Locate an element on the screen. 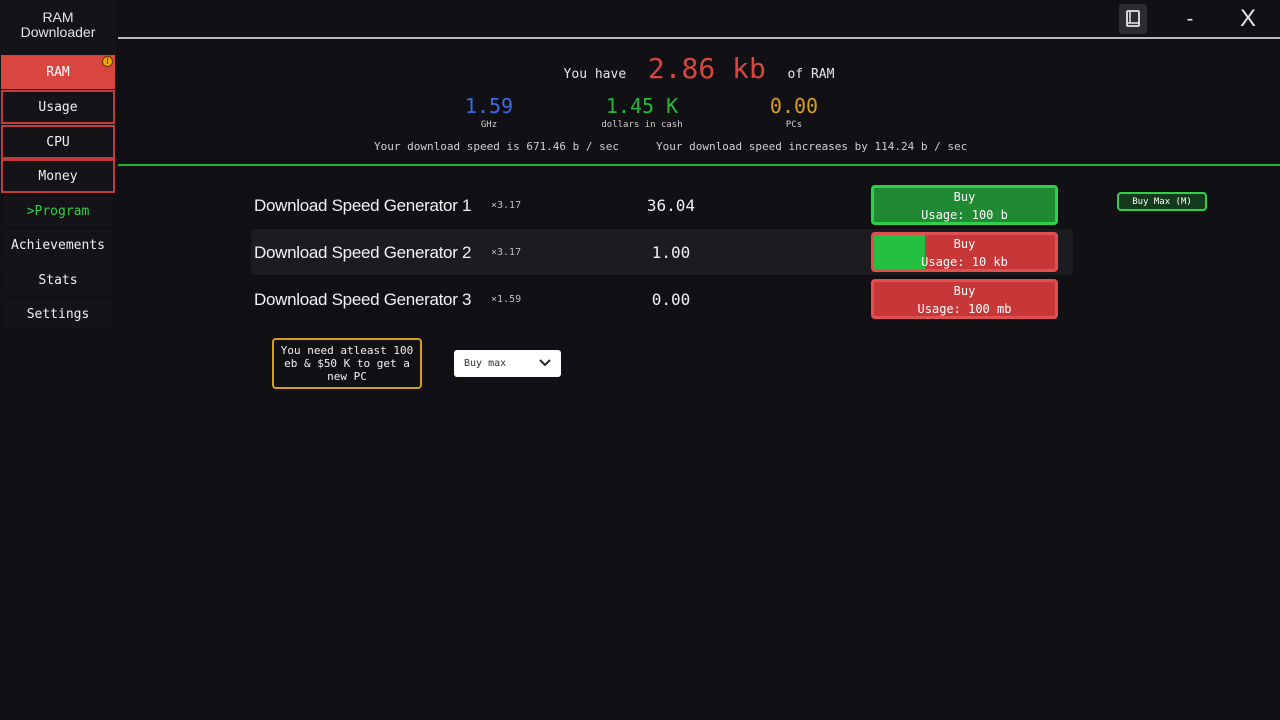 This screenshot has height=720, width=1280. sidebar-item-money: Money is located at coordinates (58, 176).